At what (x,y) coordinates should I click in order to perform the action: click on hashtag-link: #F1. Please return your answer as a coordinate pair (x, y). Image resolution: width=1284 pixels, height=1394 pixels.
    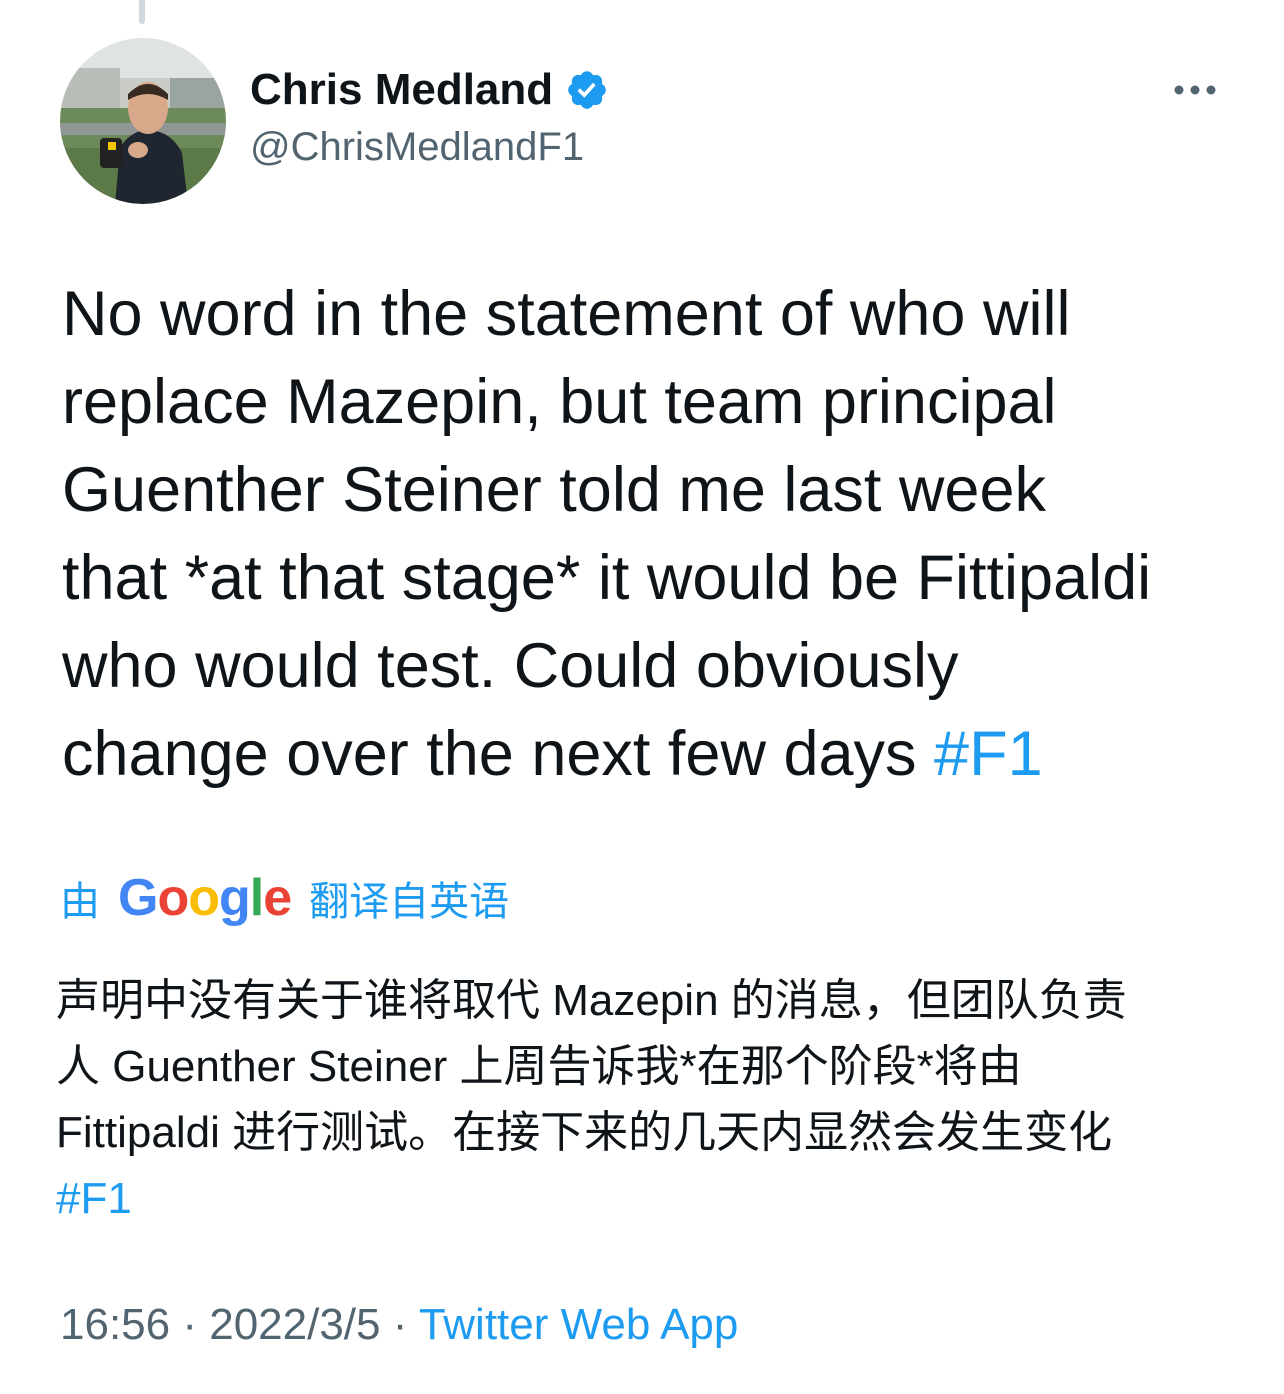
    Looking at the image, I should click on (988, 754).